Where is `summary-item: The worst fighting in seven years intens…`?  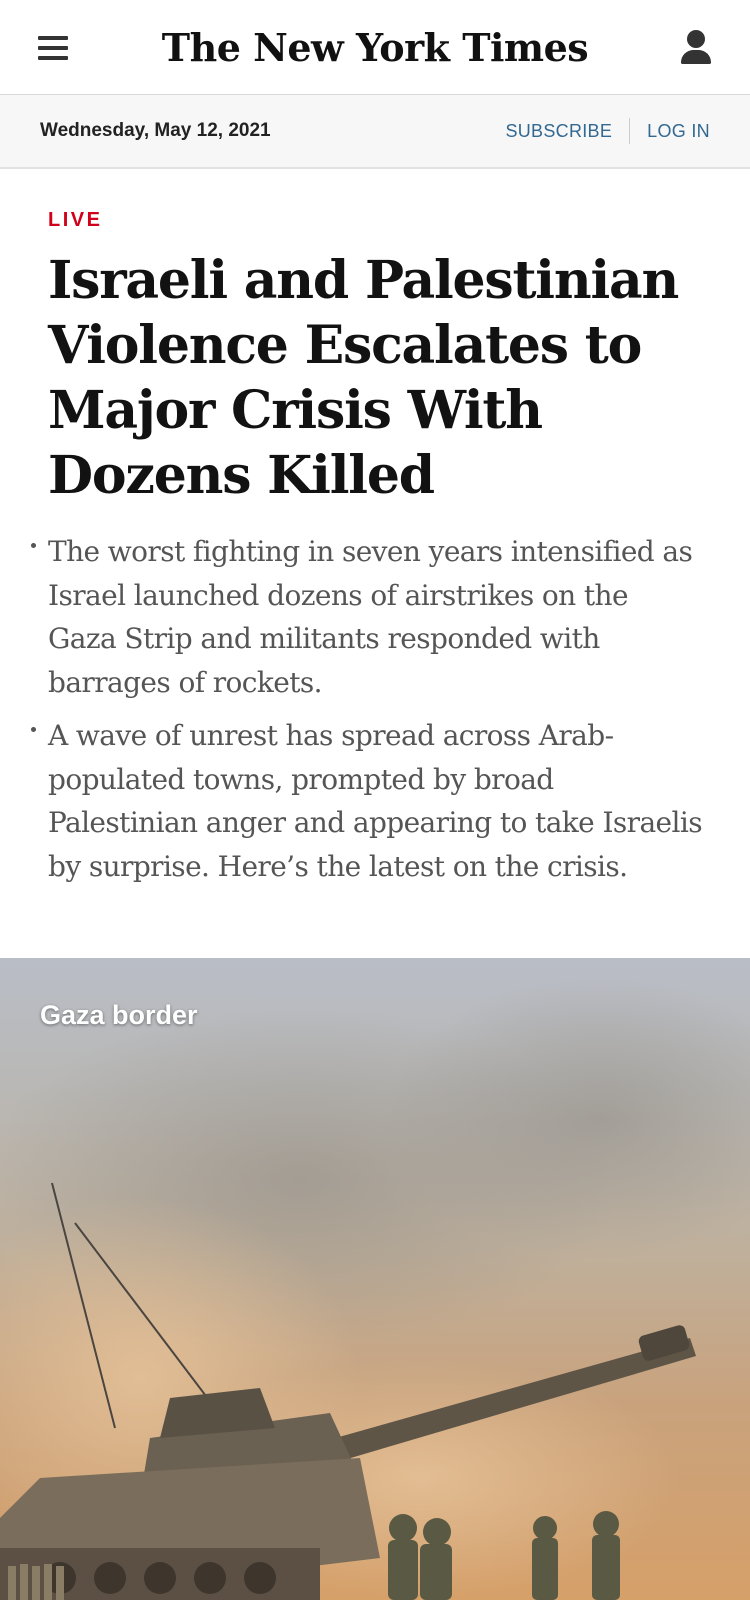 summary-item: The worst fighting in seven years intens… is located at coordinates (366, 617).